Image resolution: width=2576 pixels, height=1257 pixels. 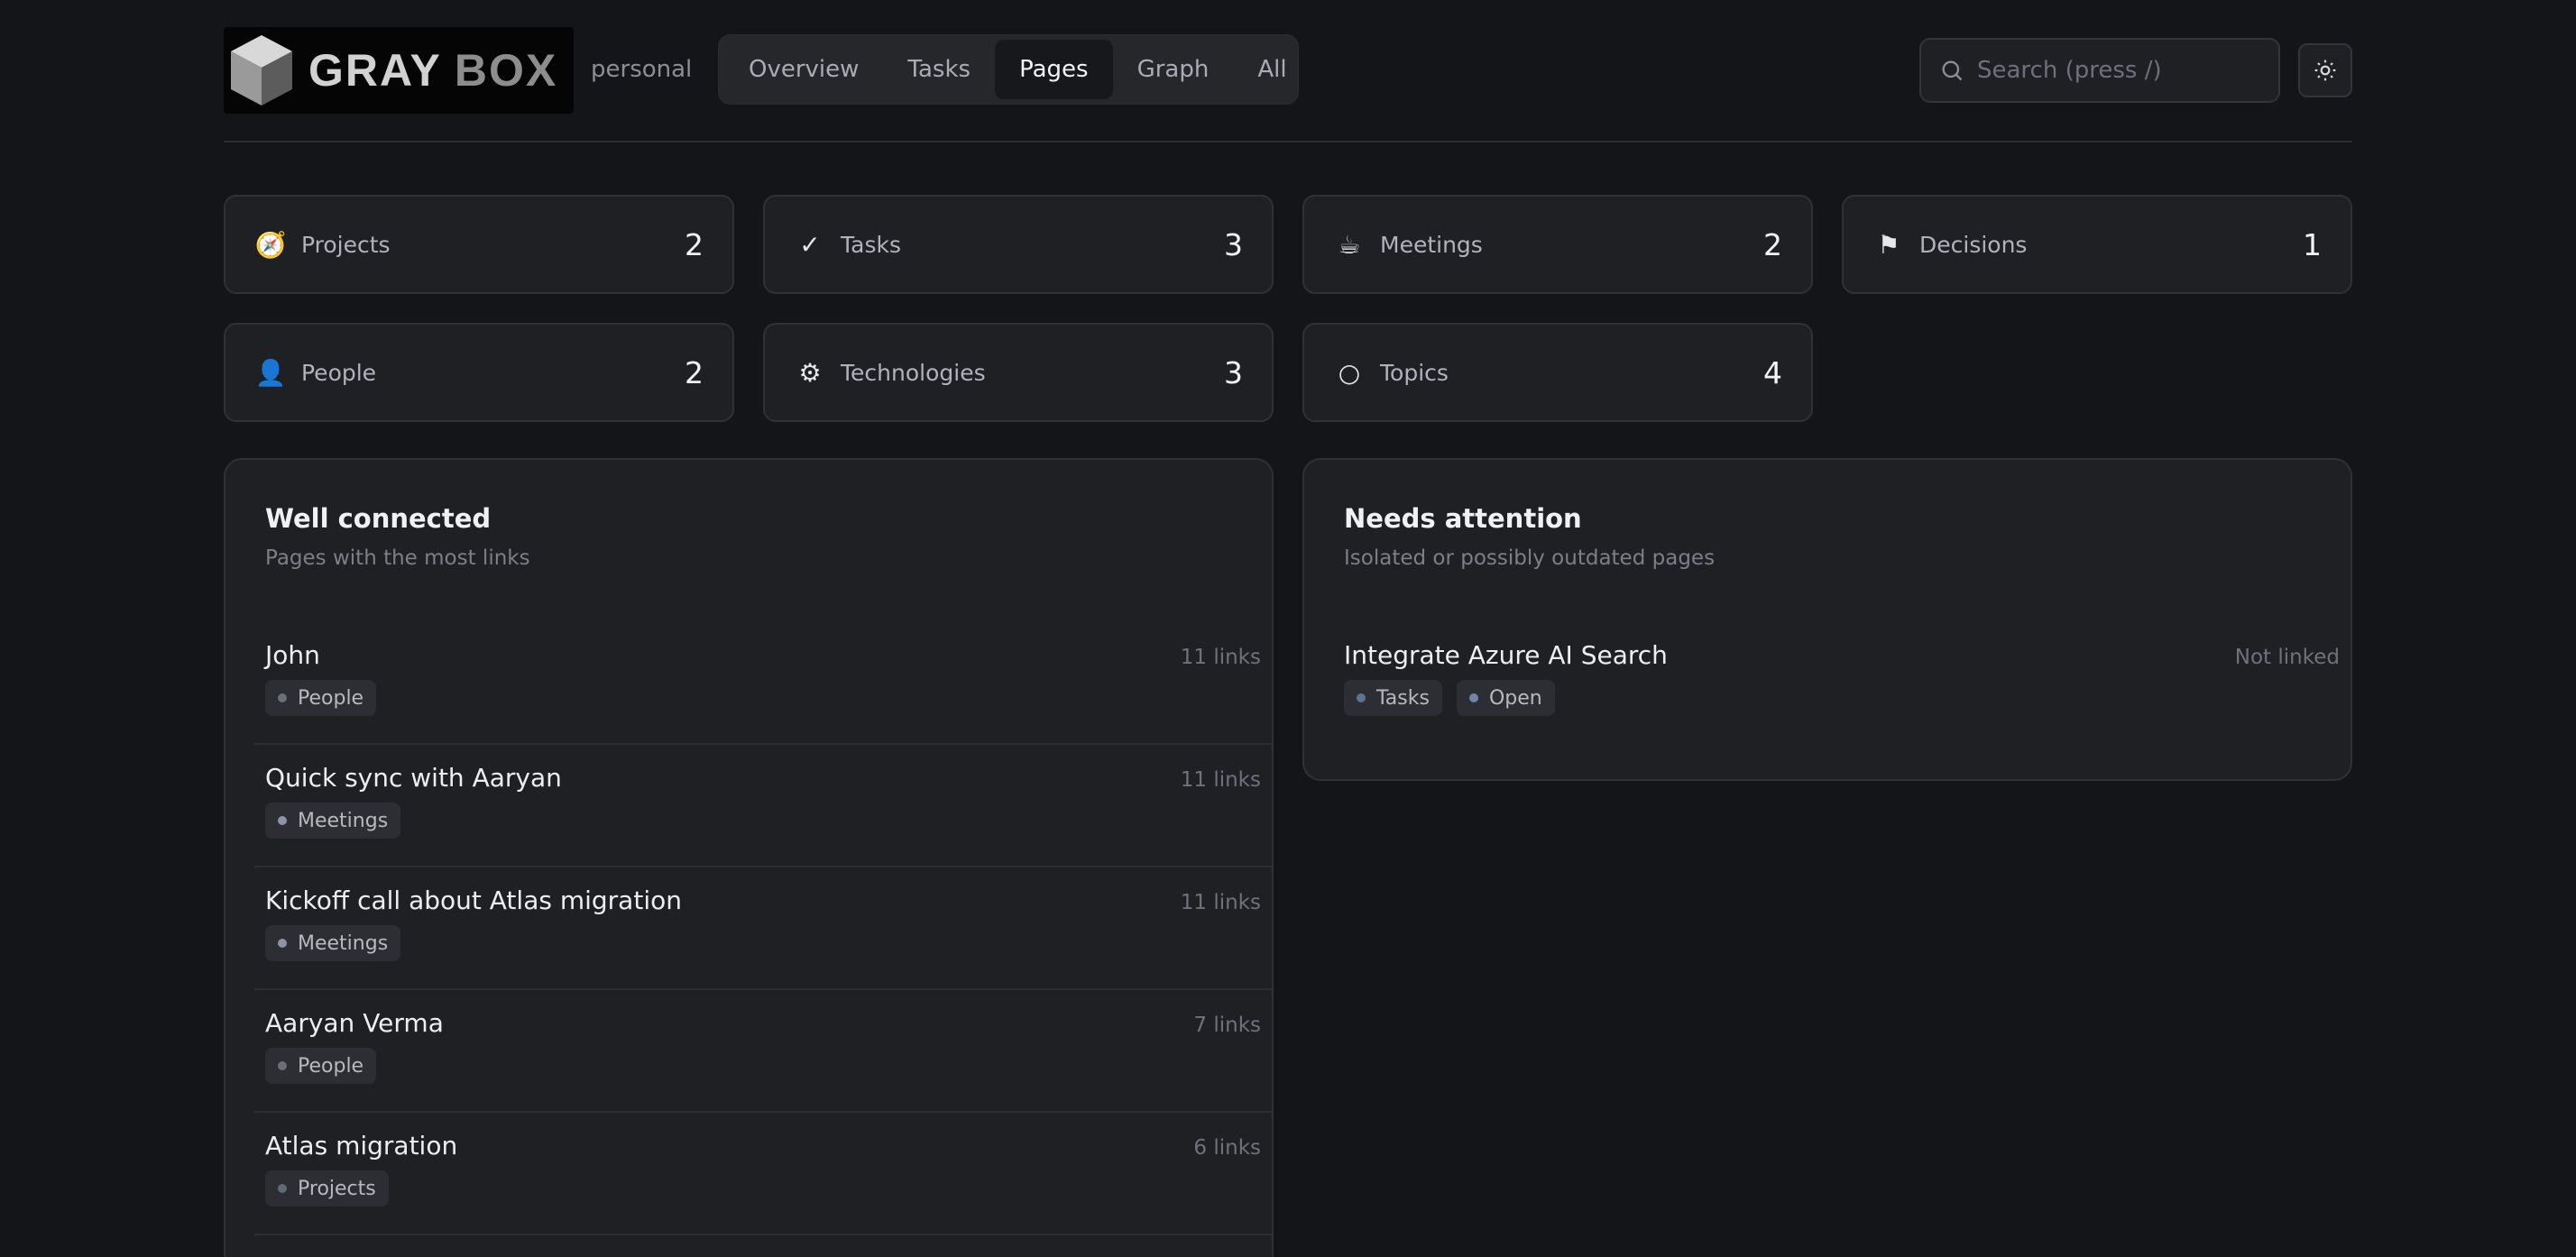 What do you see at coordinates (1019, 372) in the screenshot?
I see `stat-card-technologies: ⚙ Technologies 3` at bounding box center [1019, 372].